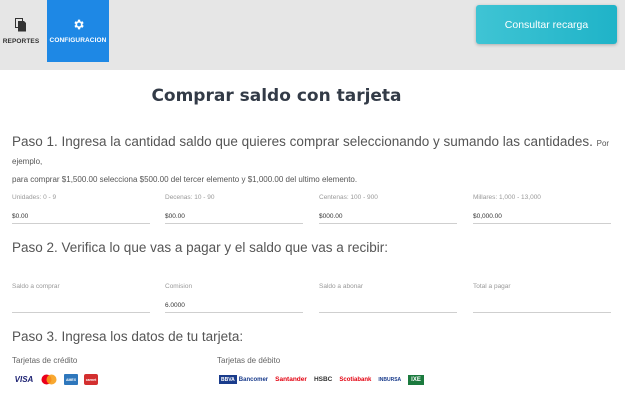 Image resolution: width=625 pixels, height=400 pixels. Describe the element at coordinates (542, 216) in the screenshot. I see `millares-value: $0,000.00` at that location.